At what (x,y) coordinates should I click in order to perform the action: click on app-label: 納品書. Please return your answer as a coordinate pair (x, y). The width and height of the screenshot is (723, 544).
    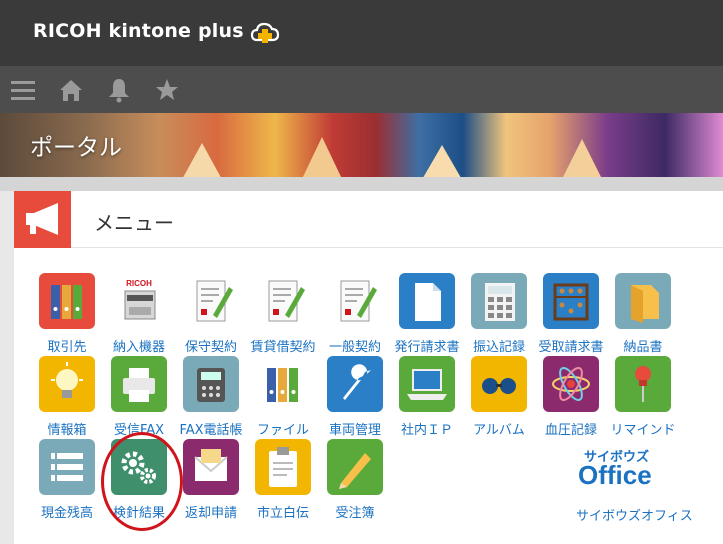
    Looking at the image, I should click on (643, 347).